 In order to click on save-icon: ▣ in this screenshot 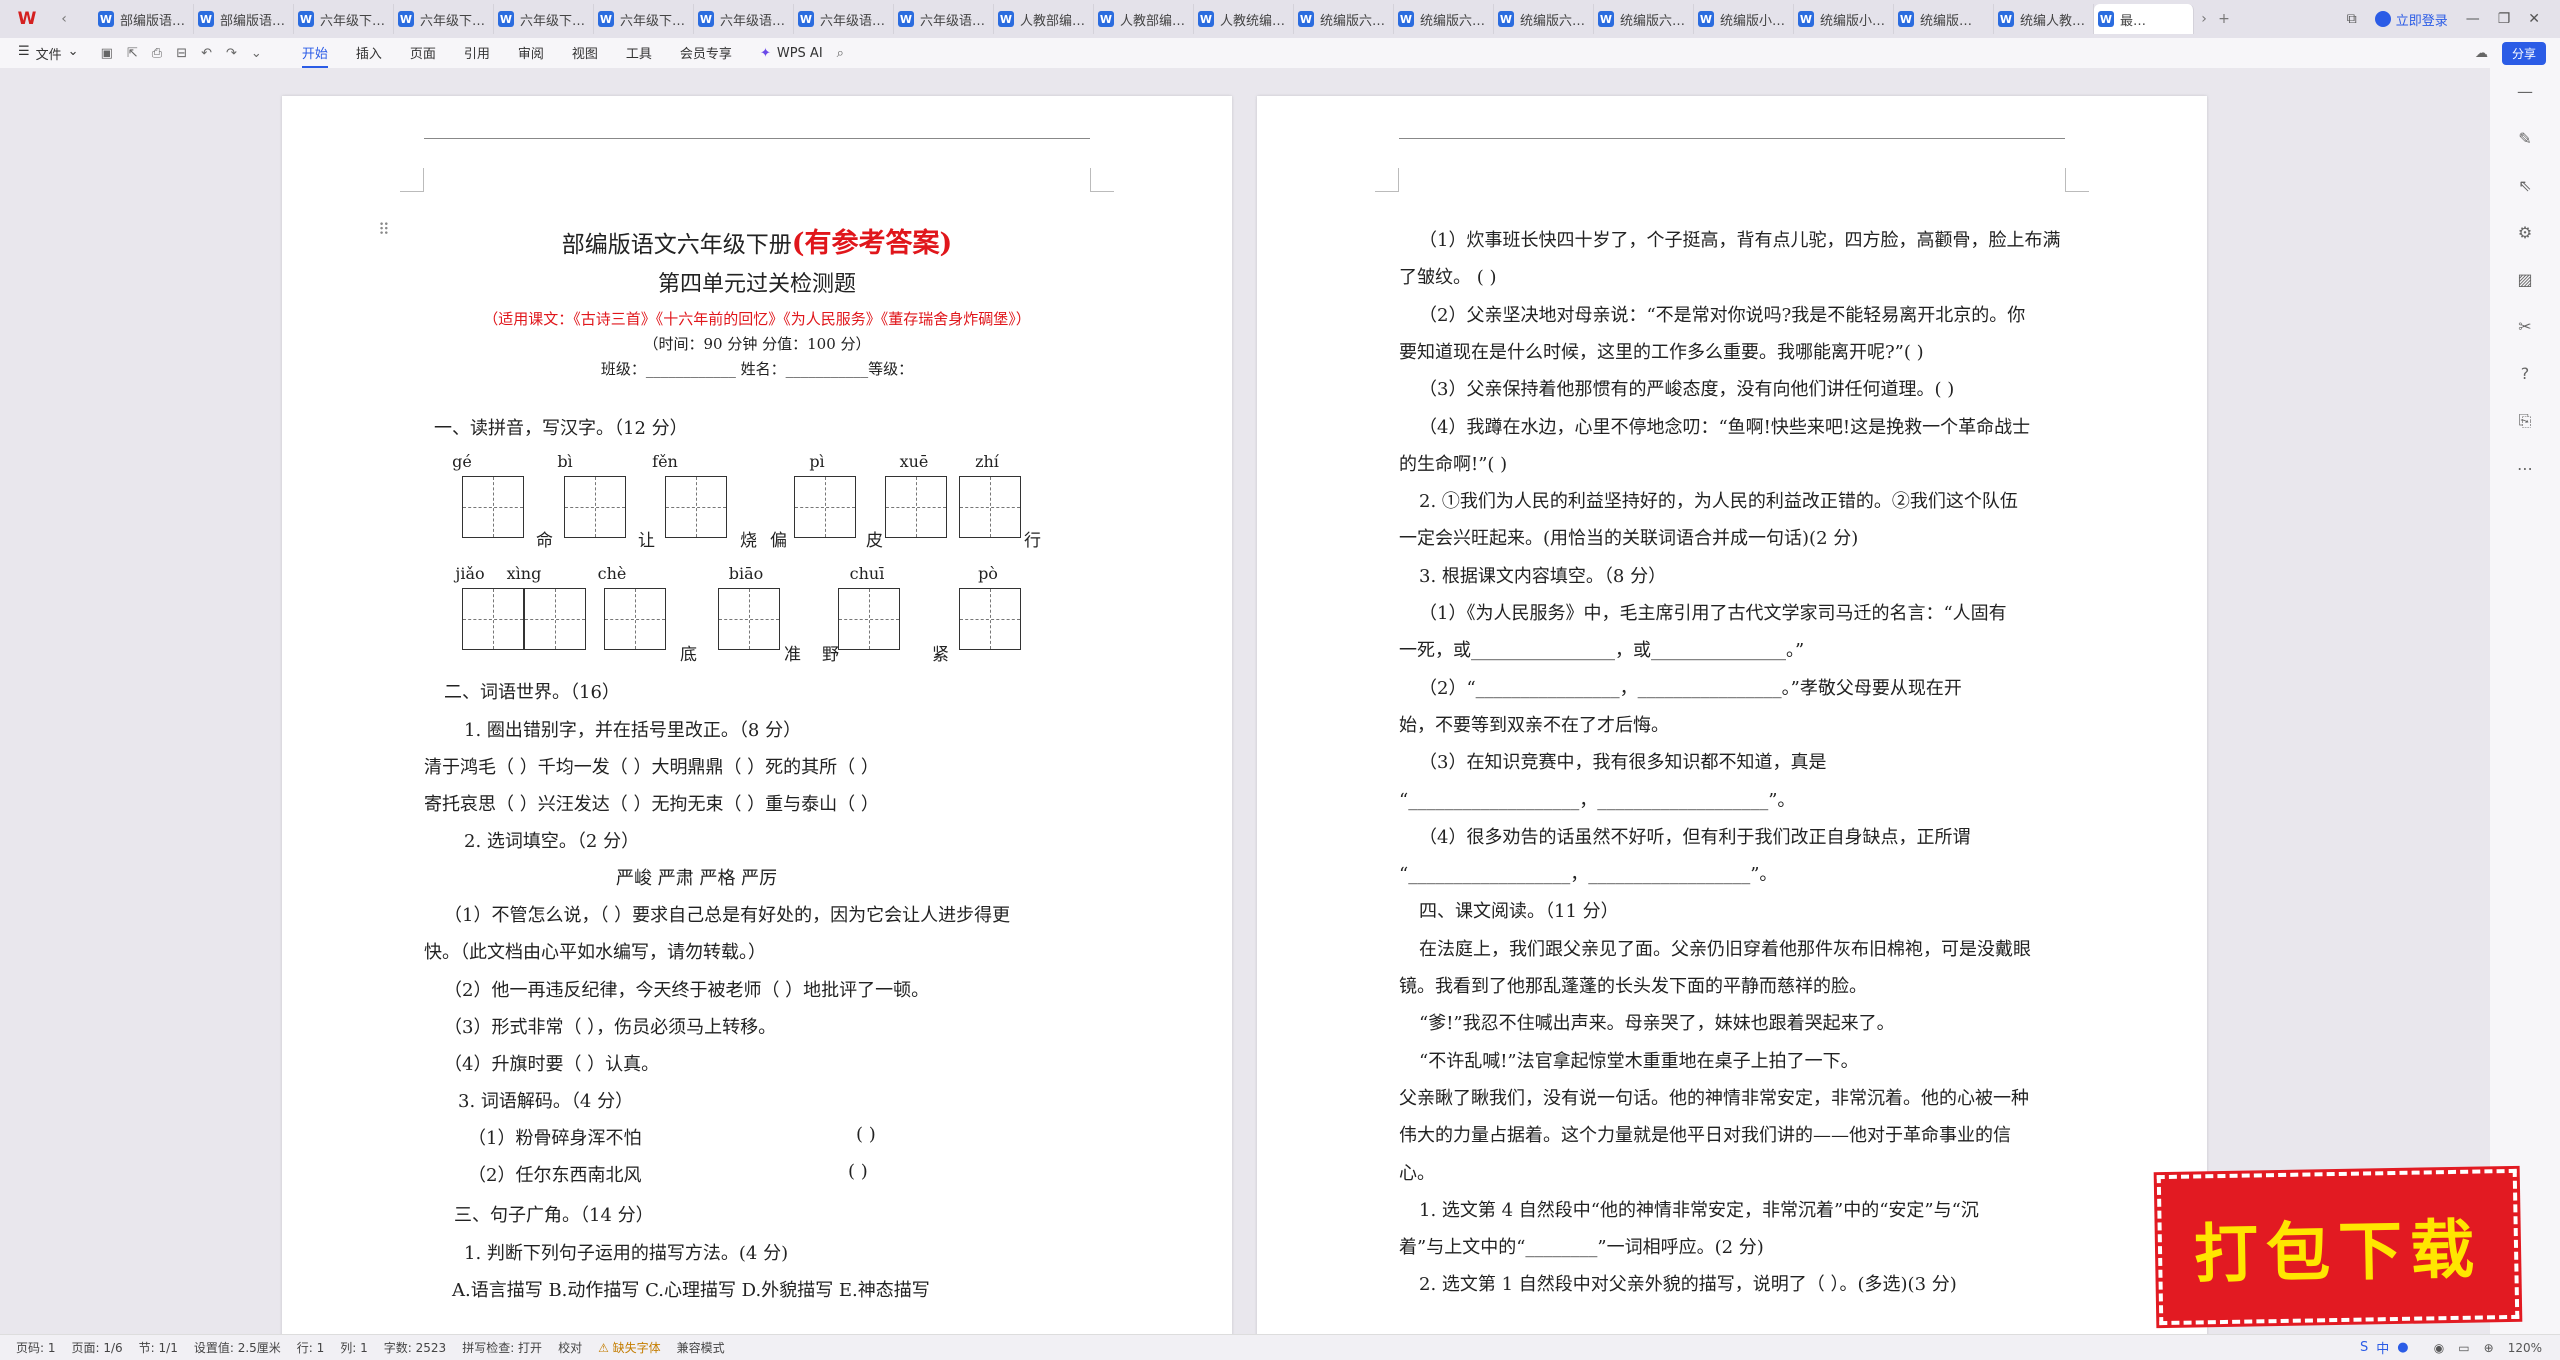, I will do `click(107, 53)`.